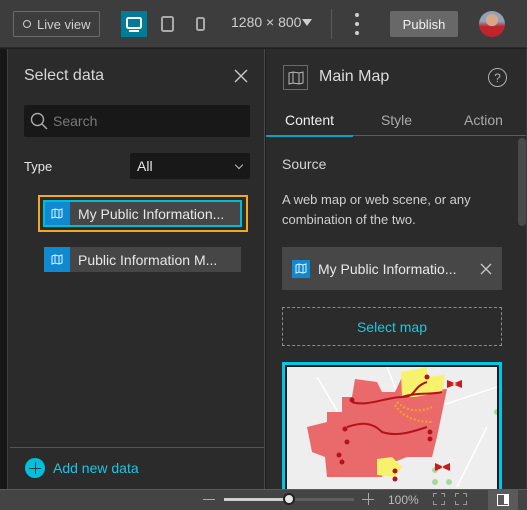 The width and height of the screenshot is (527, 510). What do you see at coordinates (439, 499) in the screenshot?
I see `fit-width-icon` at bounding box center [439, 499].